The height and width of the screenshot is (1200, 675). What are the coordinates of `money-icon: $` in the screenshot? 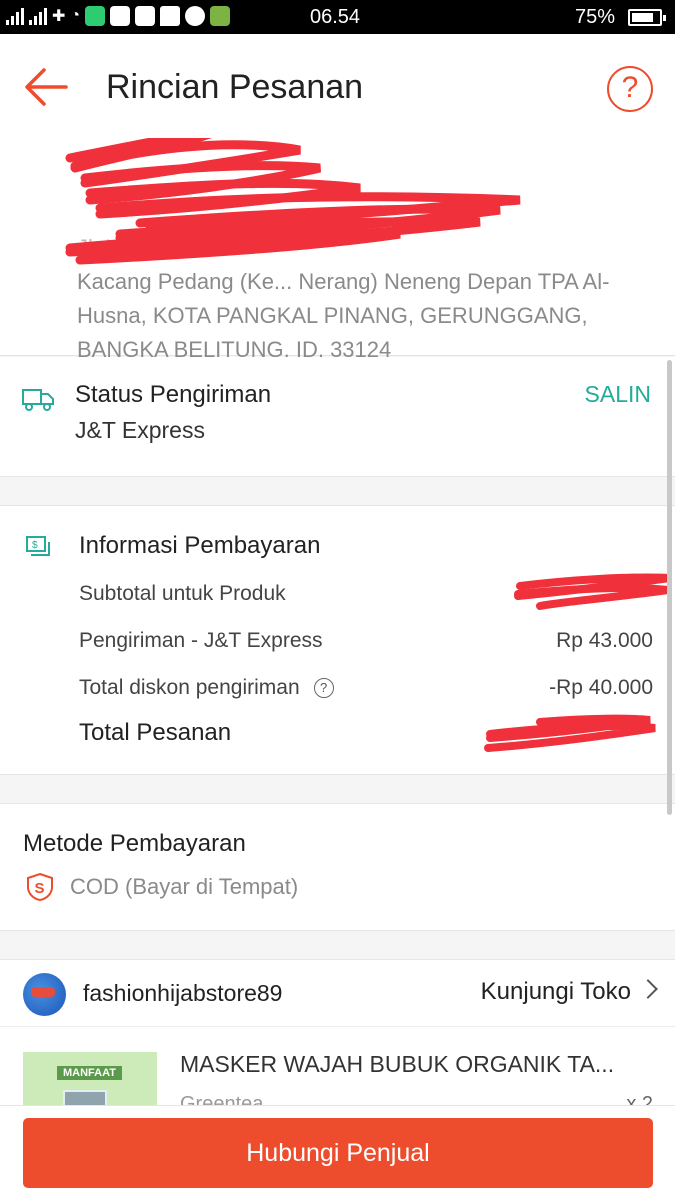 It's located at (38, 546).